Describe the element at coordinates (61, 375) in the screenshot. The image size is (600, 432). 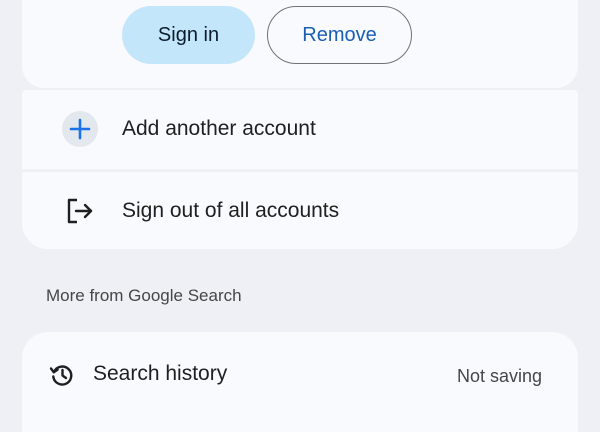
I see `history-icon` at that location.